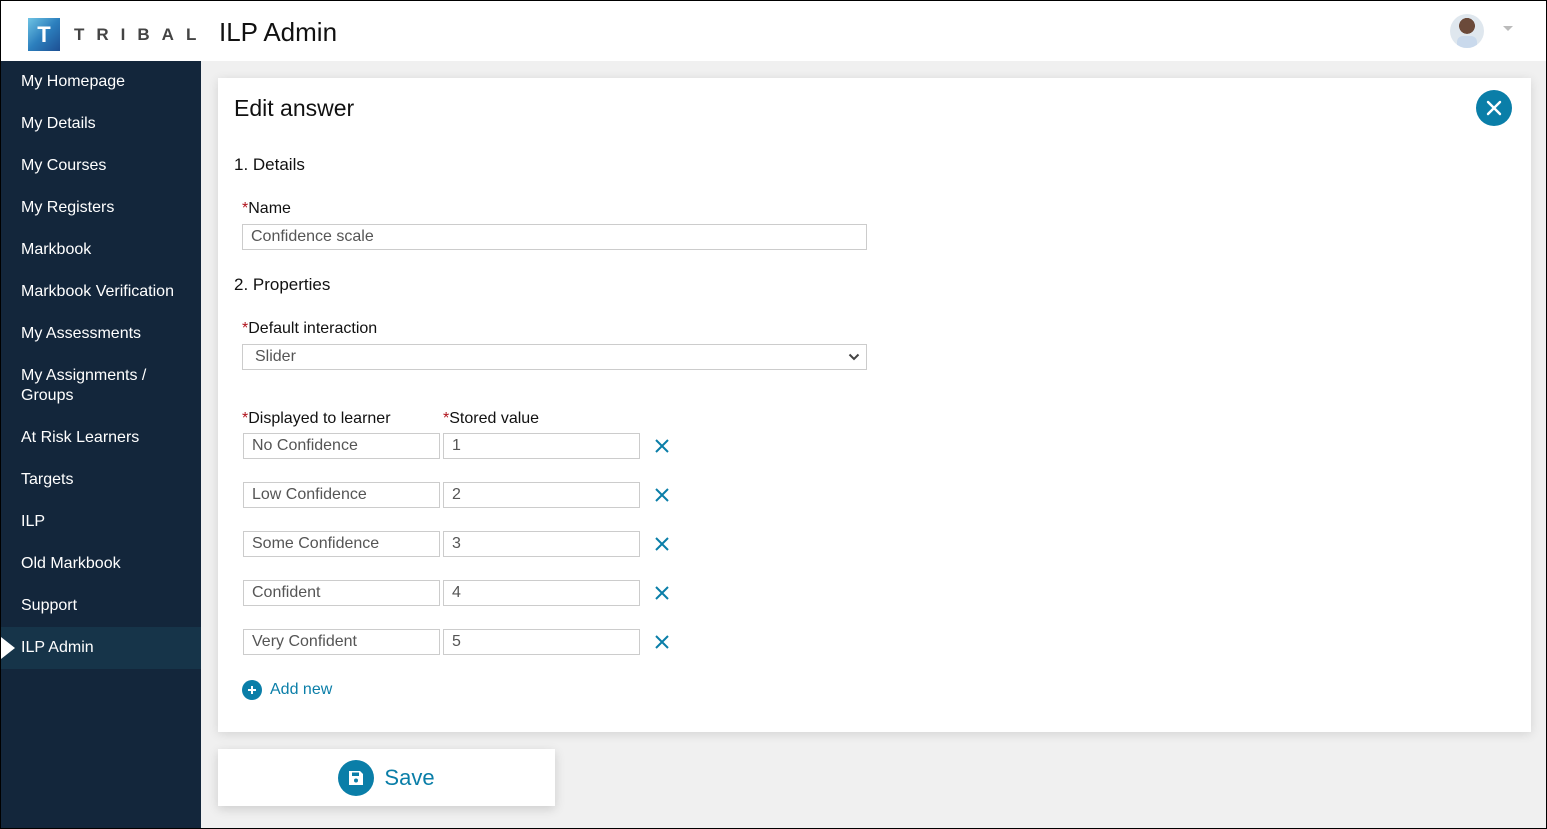  What do you see at coordinates (341, 495) in the screenshot?
I see `displayed-input: Low Confidence` at bounding box center [341, 495].